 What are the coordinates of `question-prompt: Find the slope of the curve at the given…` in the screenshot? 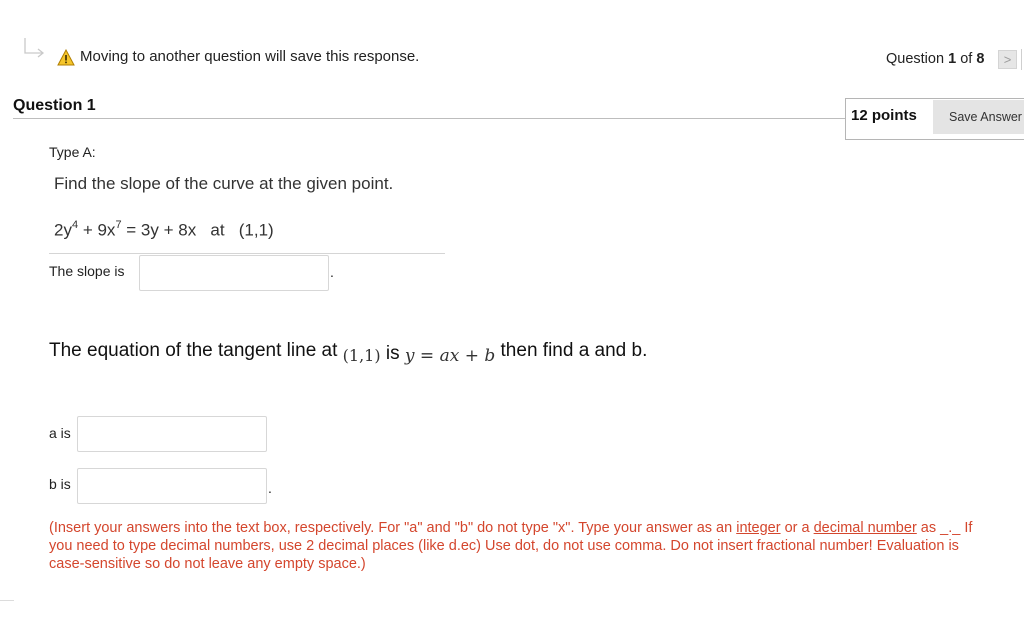 It's located at (224, 183).